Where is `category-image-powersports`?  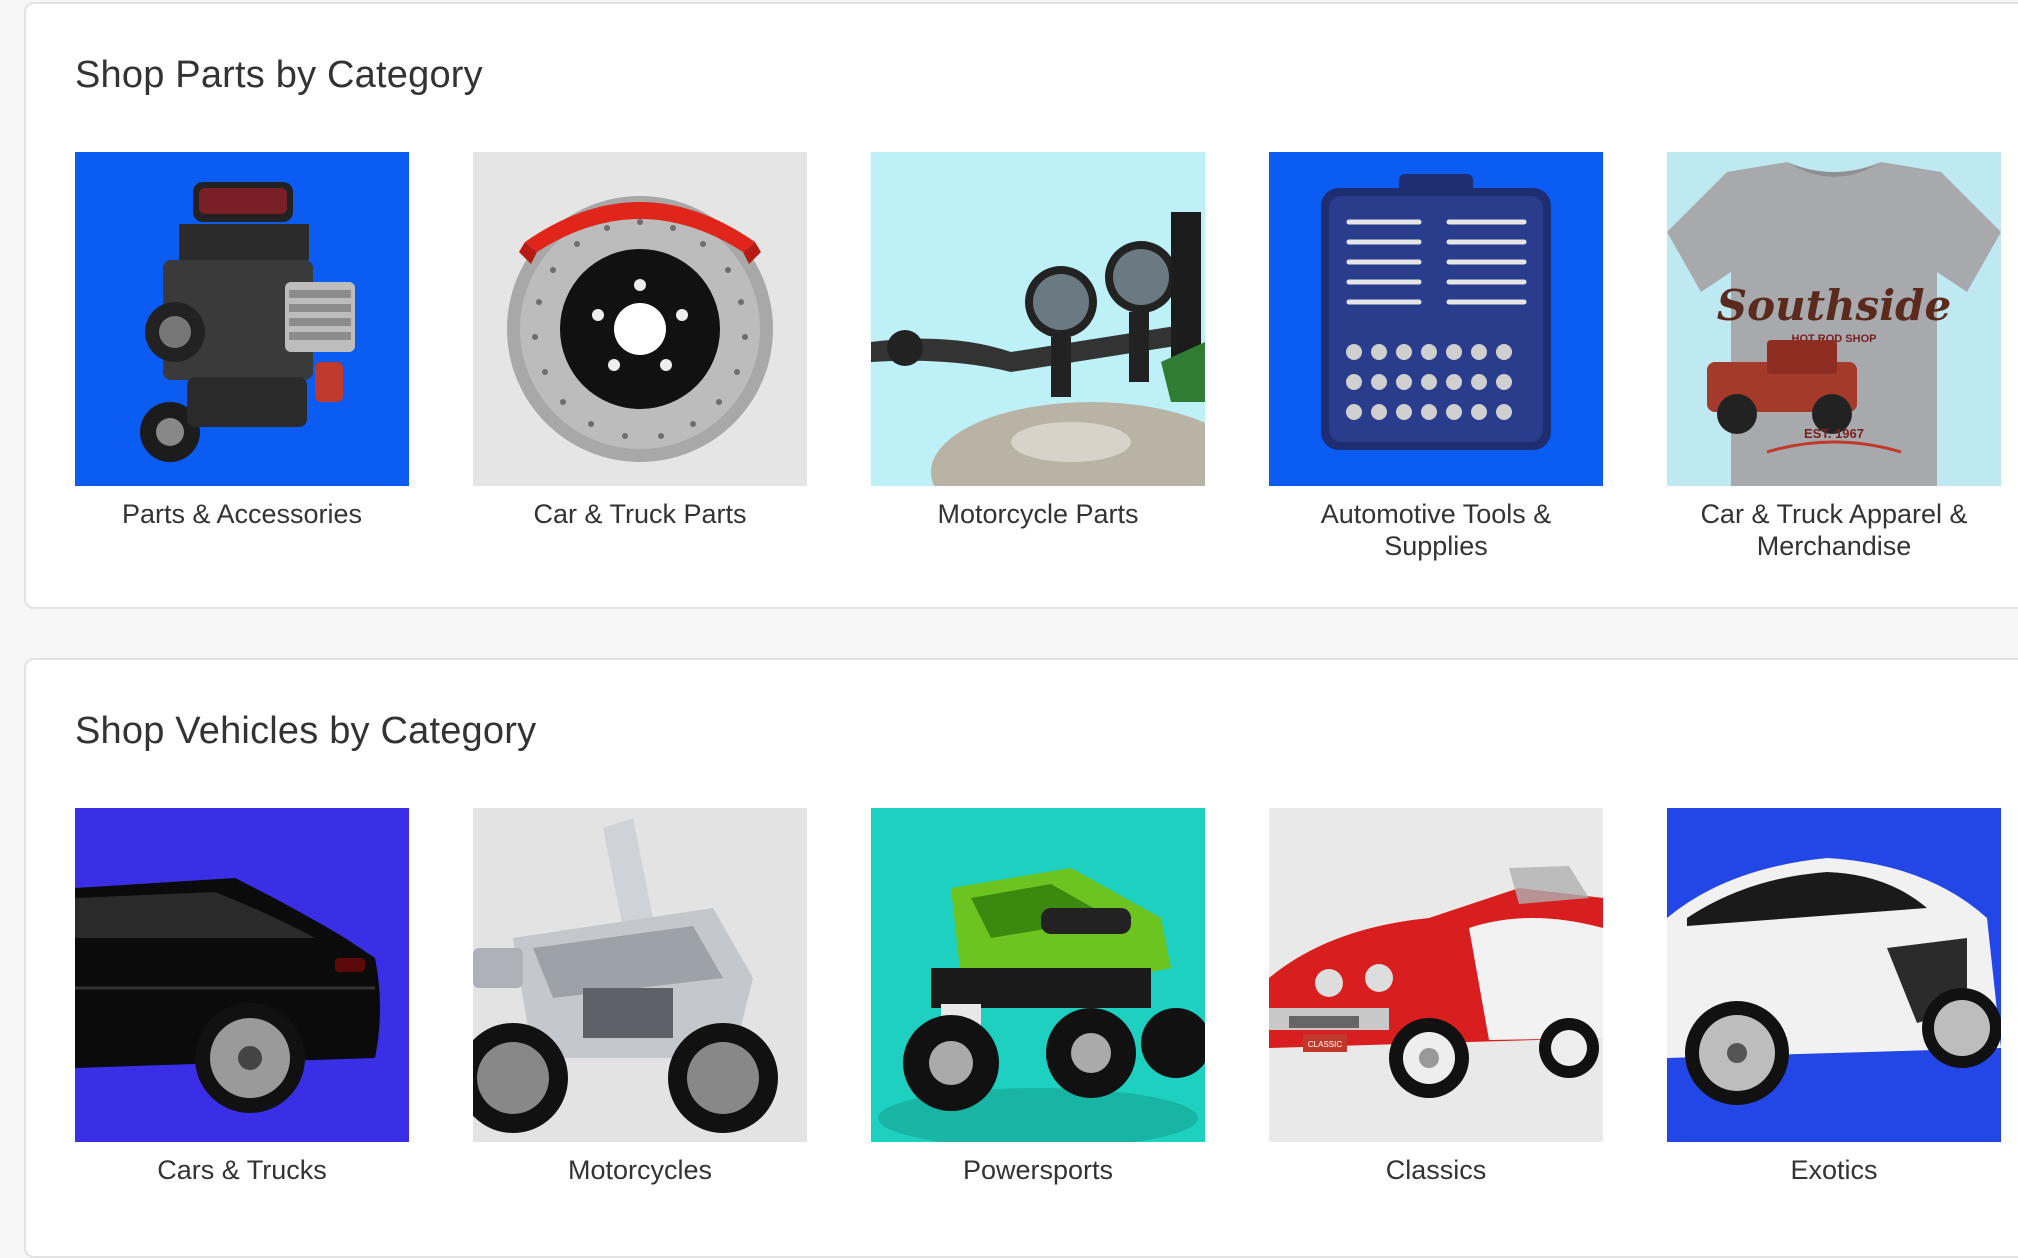
category-image-powersports is located at coordinates (1038, 975).